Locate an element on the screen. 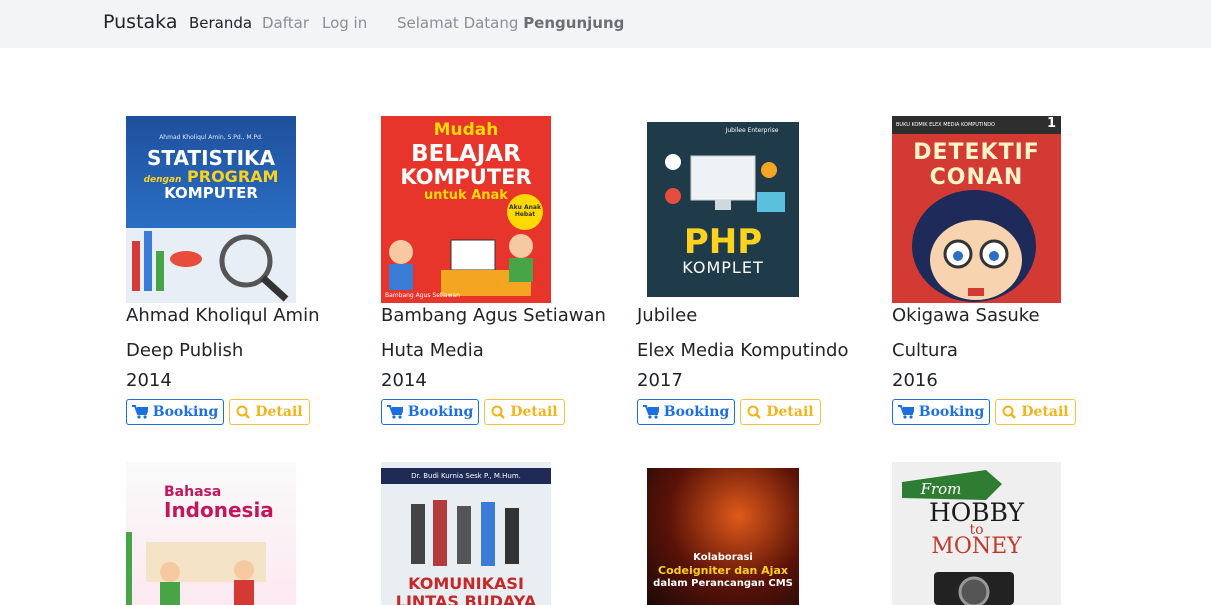 The height and width of the screenshot is (605, 1211). cover-title-1: KOMUNIKASI is located at coordinates (466, 583).